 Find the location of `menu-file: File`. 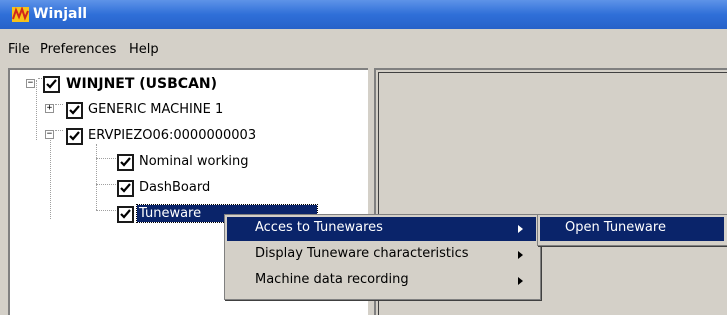

menu-file: File is located at coordinates (19, 49).